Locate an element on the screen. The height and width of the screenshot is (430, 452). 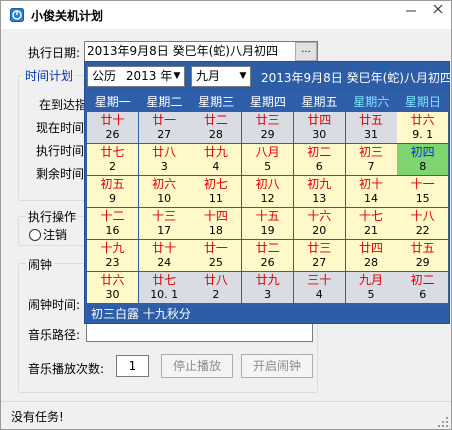
exec-date-field: 2013年9月8日 癸巳年(蛇)八月初四 is located at coordinates (201, 51).